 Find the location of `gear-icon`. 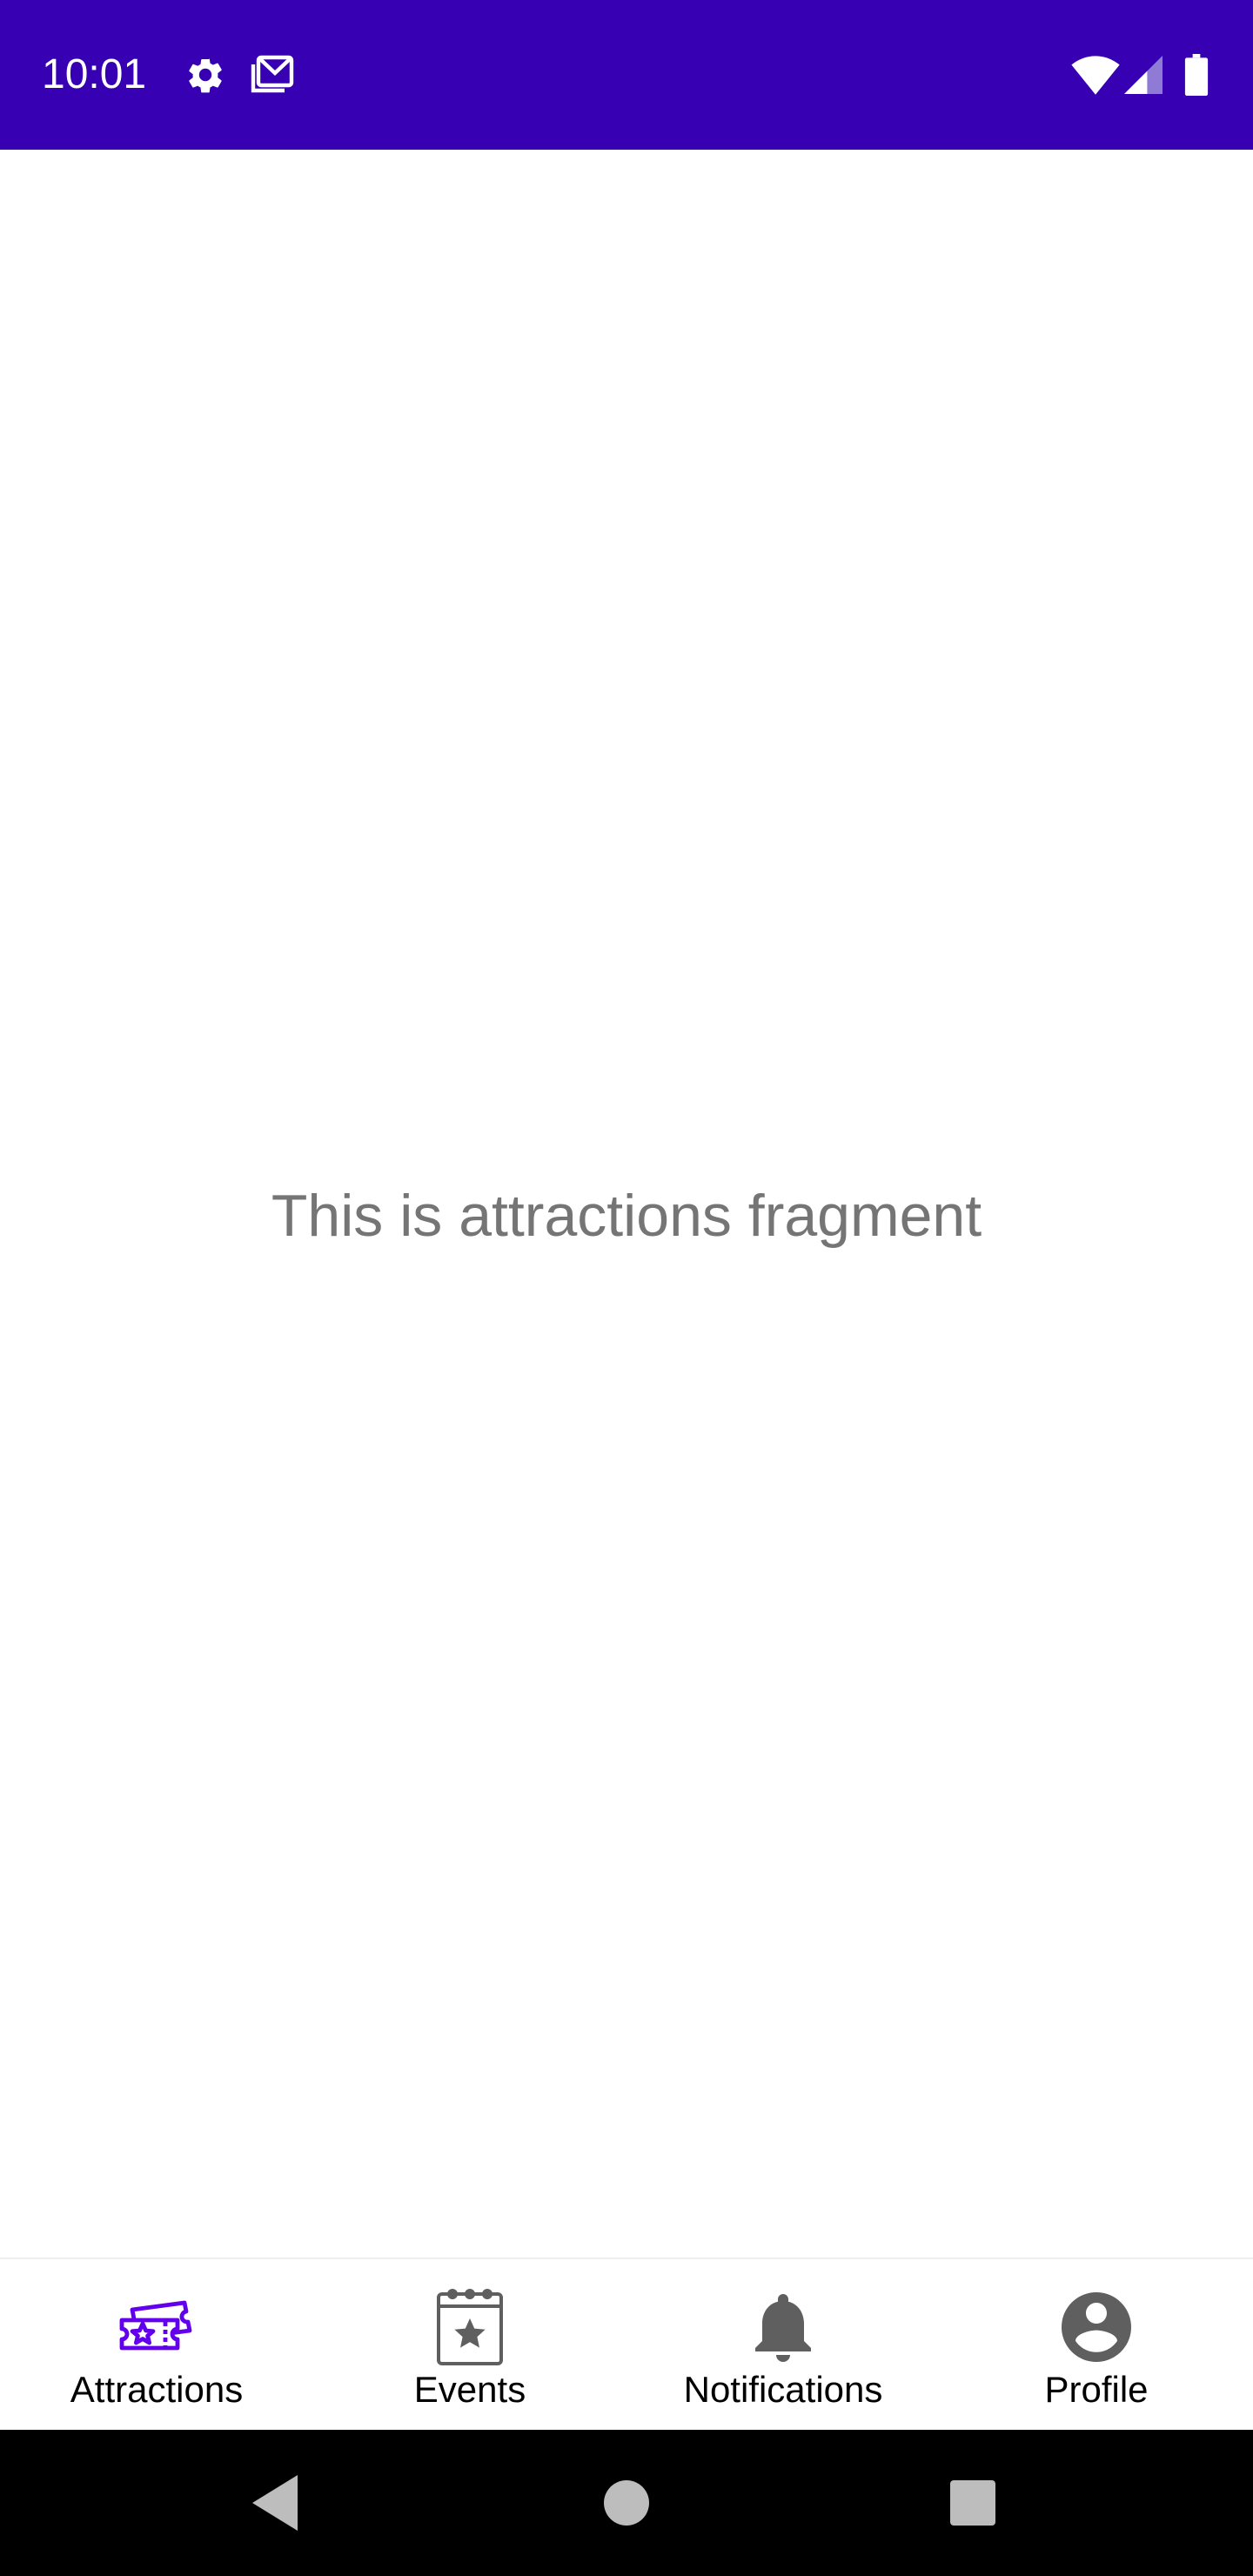

gear-icon is located at coordinates (205, 75).